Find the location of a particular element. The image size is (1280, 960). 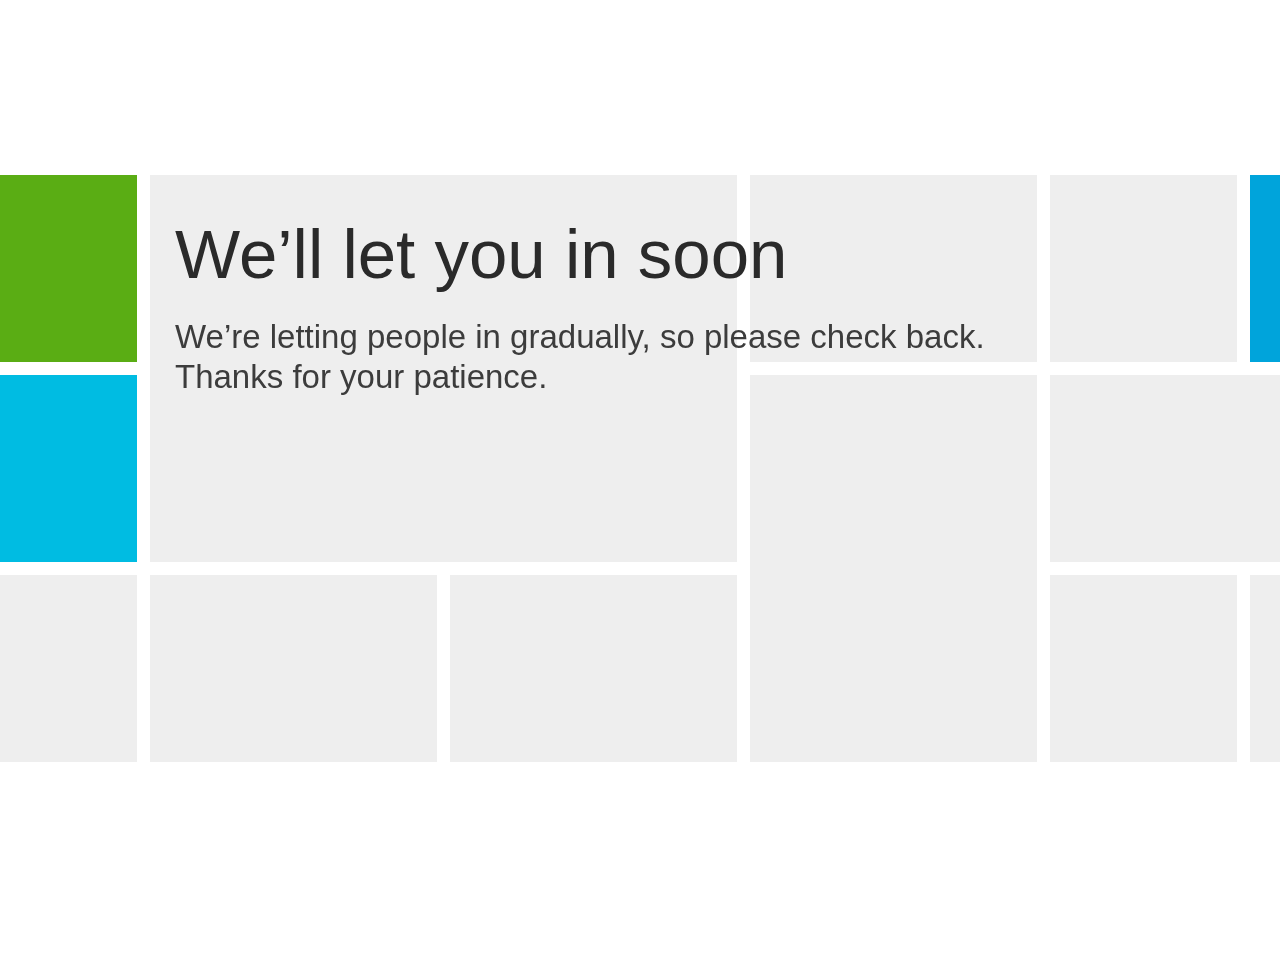

message-text: Thanks for your patience. is located at coordinates (362, 377).